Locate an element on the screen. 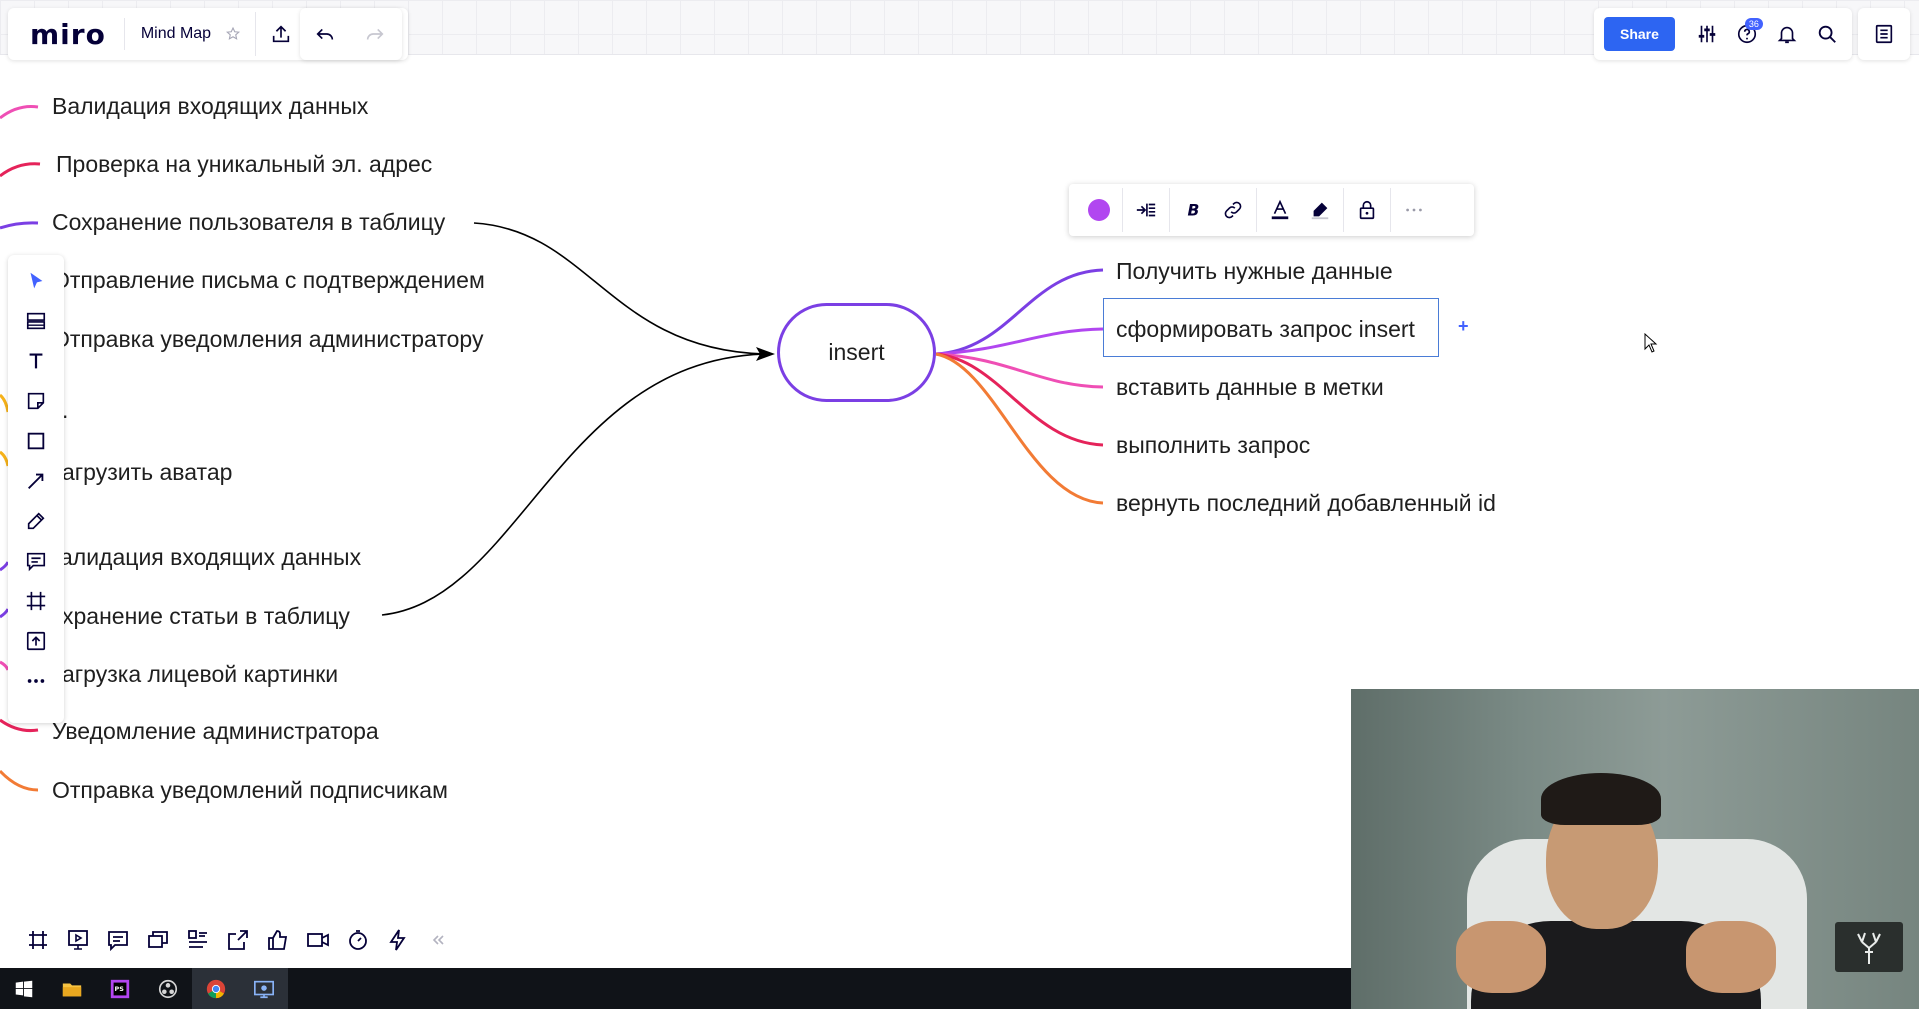 The image size is (1919, 1009). notification-badge: 36 is located at coordinates (1753, 24).